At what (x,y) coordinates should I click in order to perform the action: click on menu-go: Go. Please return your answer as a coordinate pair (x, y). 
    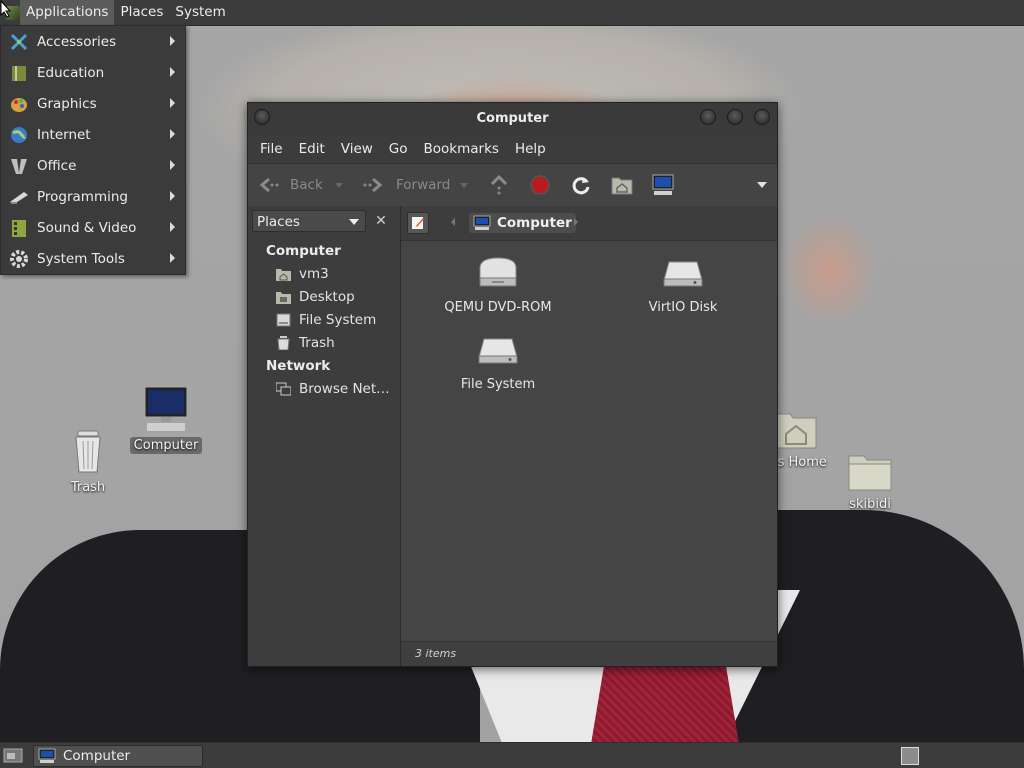
    Looking at the image, I should click on (398, 149).